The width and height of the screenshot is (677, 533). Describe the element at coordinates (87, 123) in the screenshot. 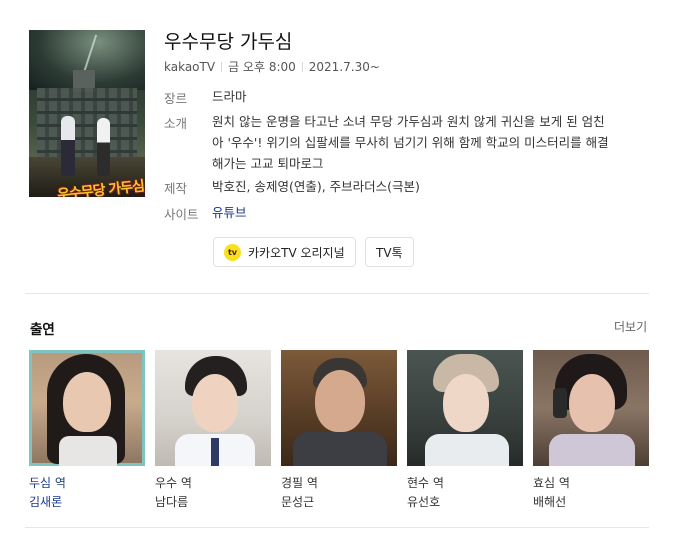

I see `poster-school-building` at that location.